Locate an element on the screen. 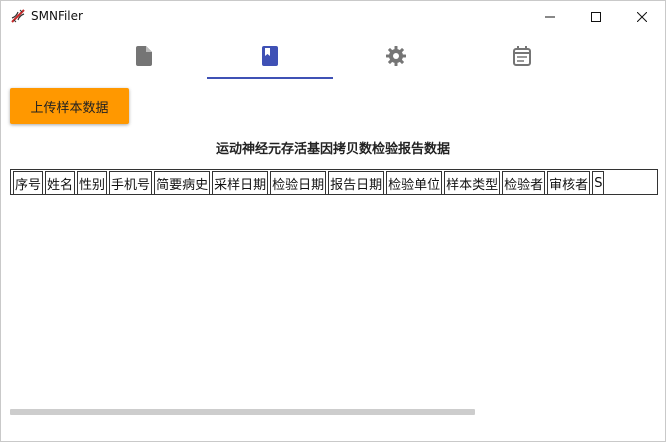 The image size is (666, 442). close-button is located at coordinates (642, 16).